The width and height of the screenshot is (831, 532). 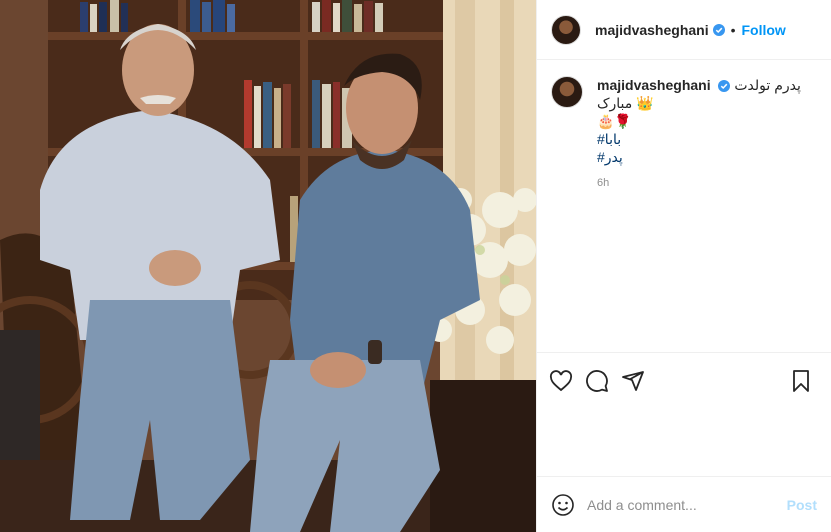 I want to click on hashtag-link: #پدر, so click(x=707, y=157).